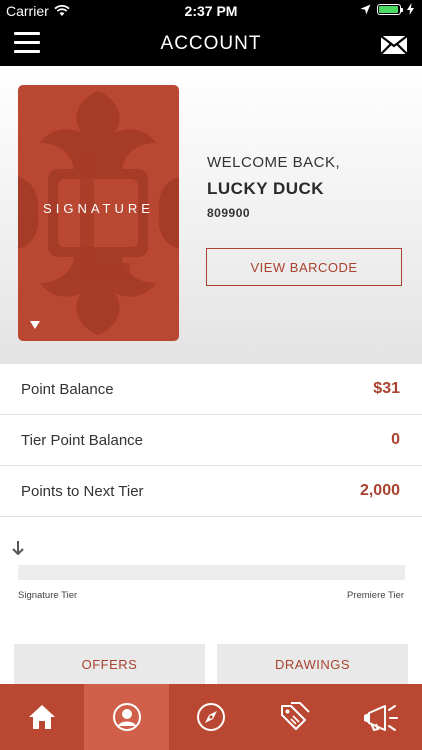  I want to click on tab-offers, so click(295, 717).